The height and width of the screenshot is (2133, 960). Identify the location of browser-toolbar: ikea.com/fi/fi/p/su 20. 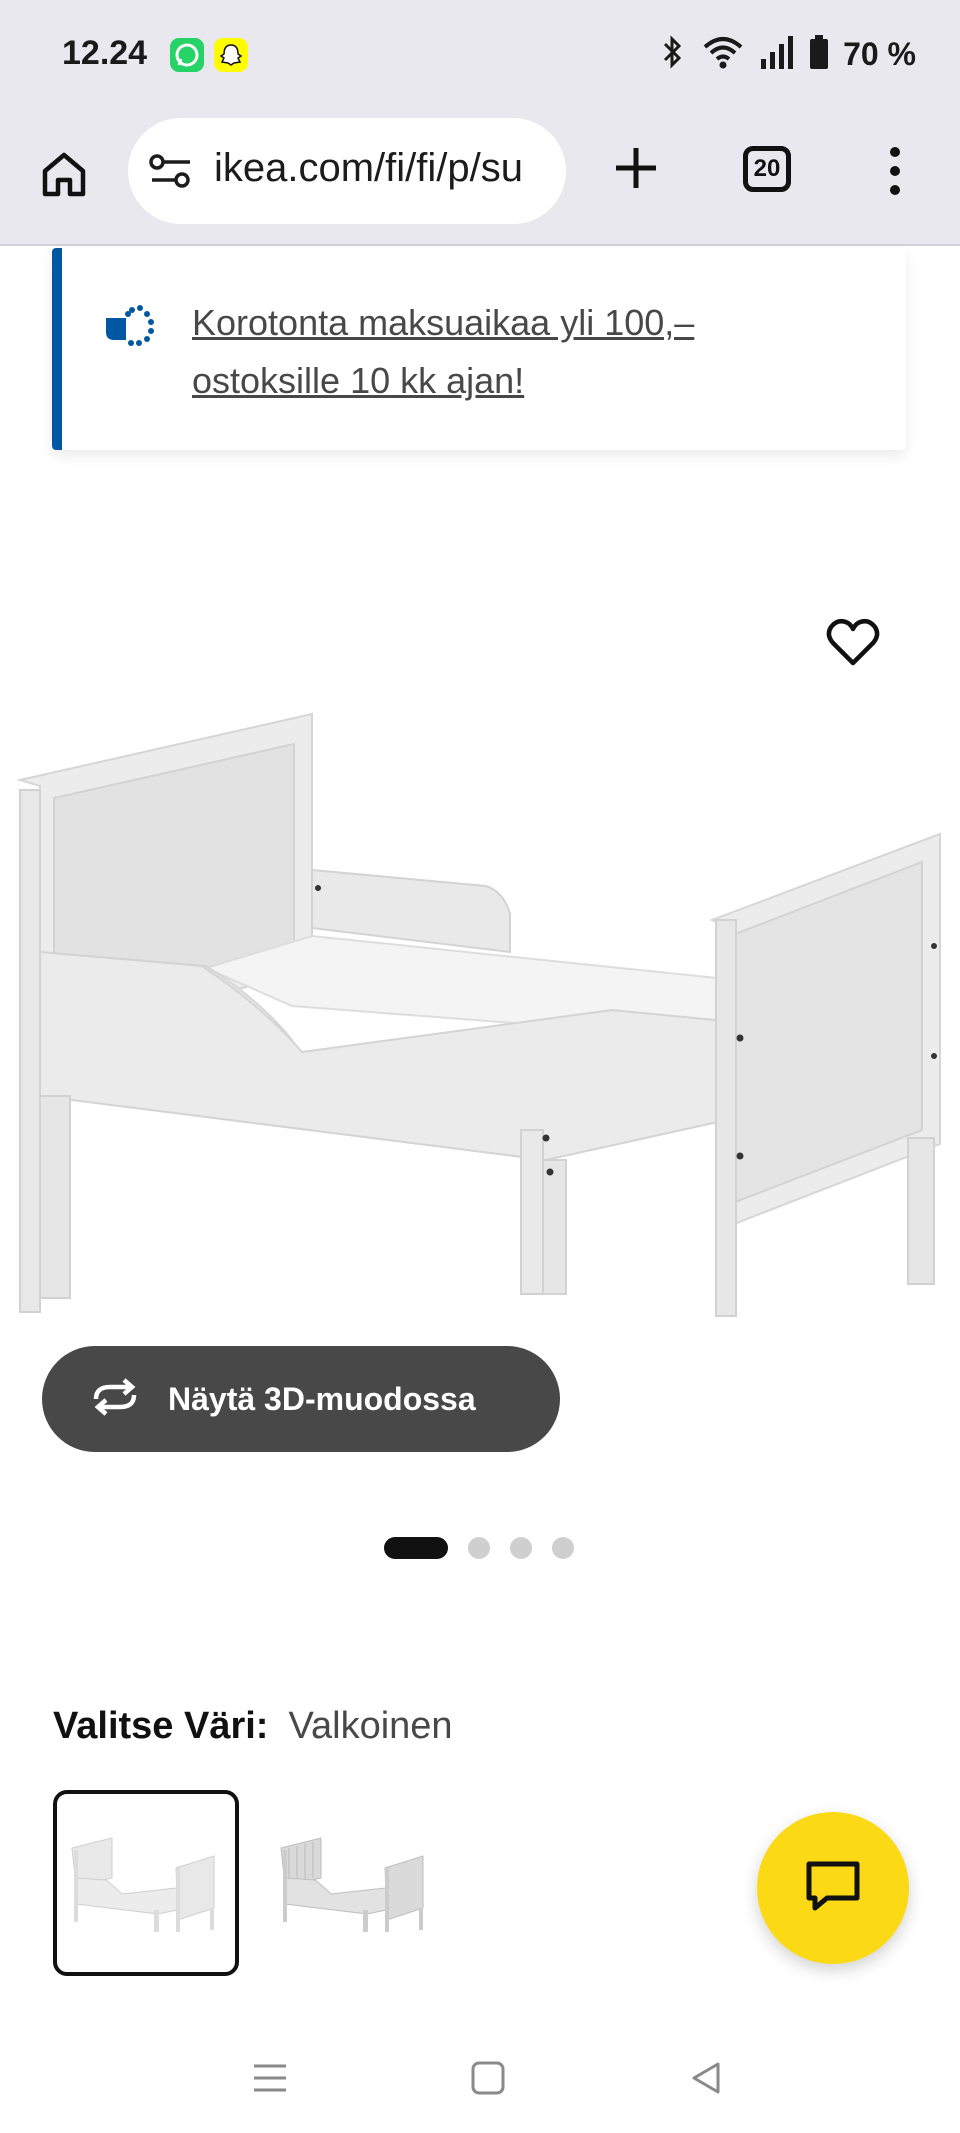
(480, 178).